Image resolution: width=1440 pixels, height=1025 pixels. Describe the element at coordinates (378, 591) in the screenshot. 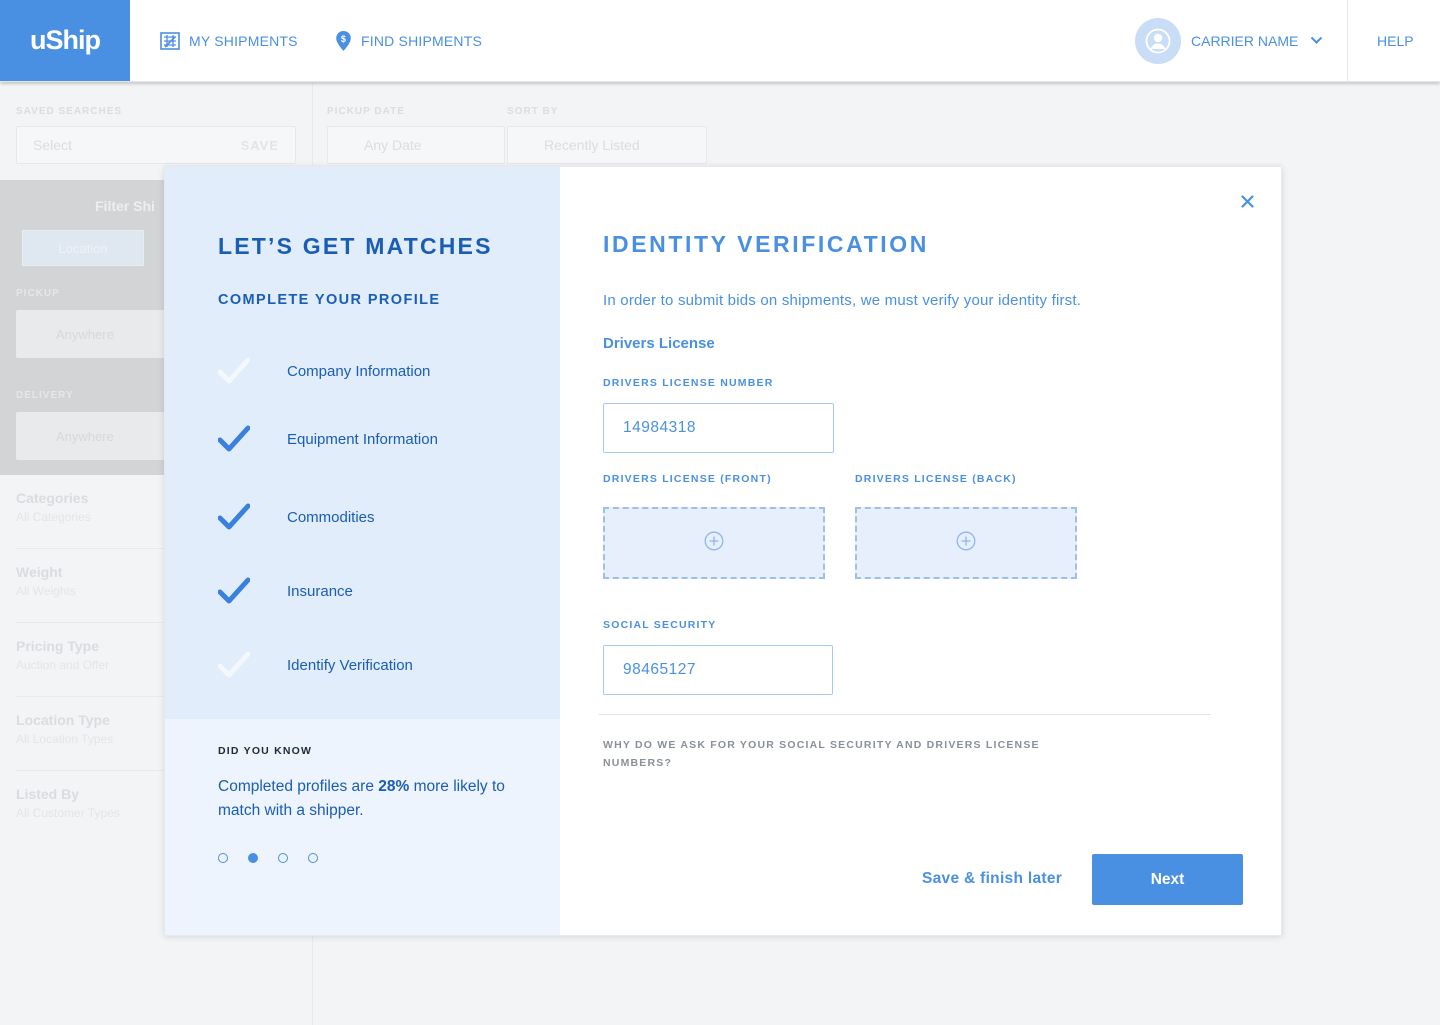

I see `step-insurance: Insurance` at that location.